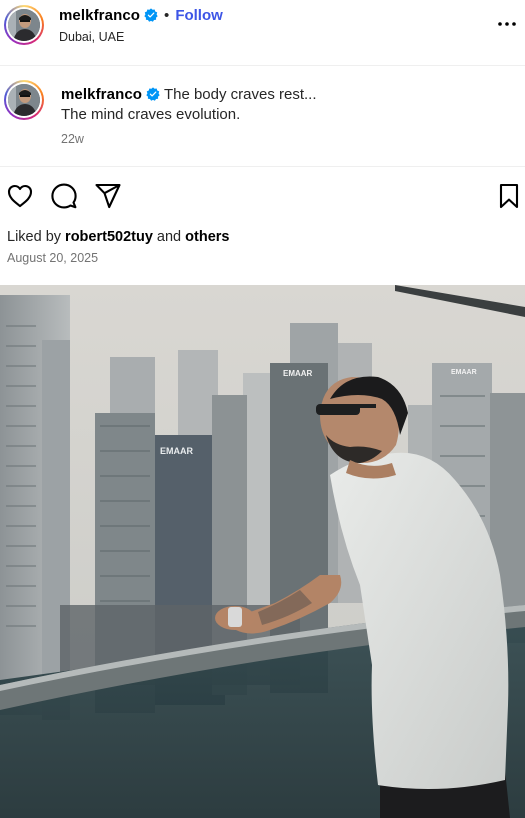  I want to click on caption-avatar, so click(24, 100).